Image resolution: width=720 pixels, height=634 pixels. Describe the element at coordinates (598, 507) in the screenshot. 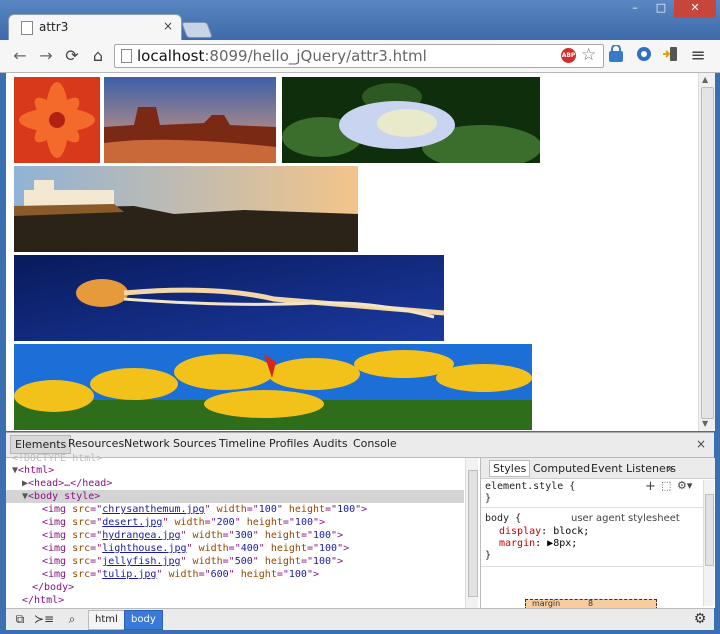

I see `rule-divider` at that location.